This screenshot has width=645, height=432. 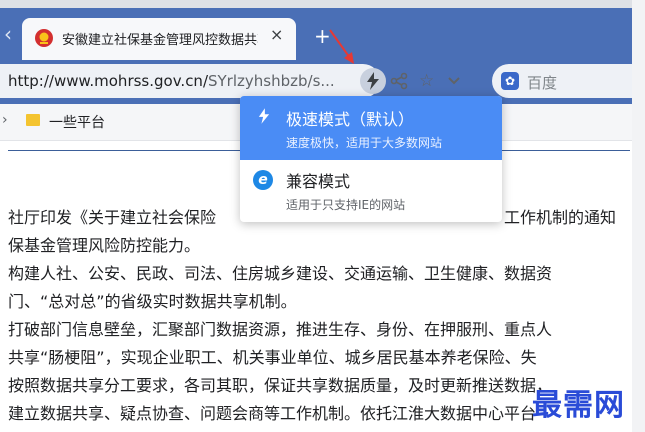 What do you see at coordinates (44, 38) in the screenshot?
I see `emblem-favicon-icon` at bounding box center [44, 38].